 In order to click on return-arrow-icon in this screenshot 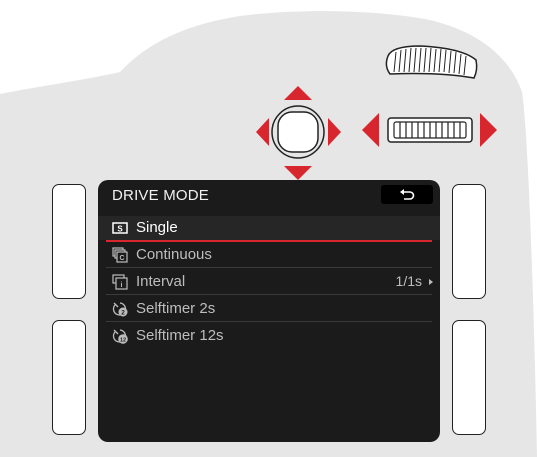, I will do `click(407, 194)`.